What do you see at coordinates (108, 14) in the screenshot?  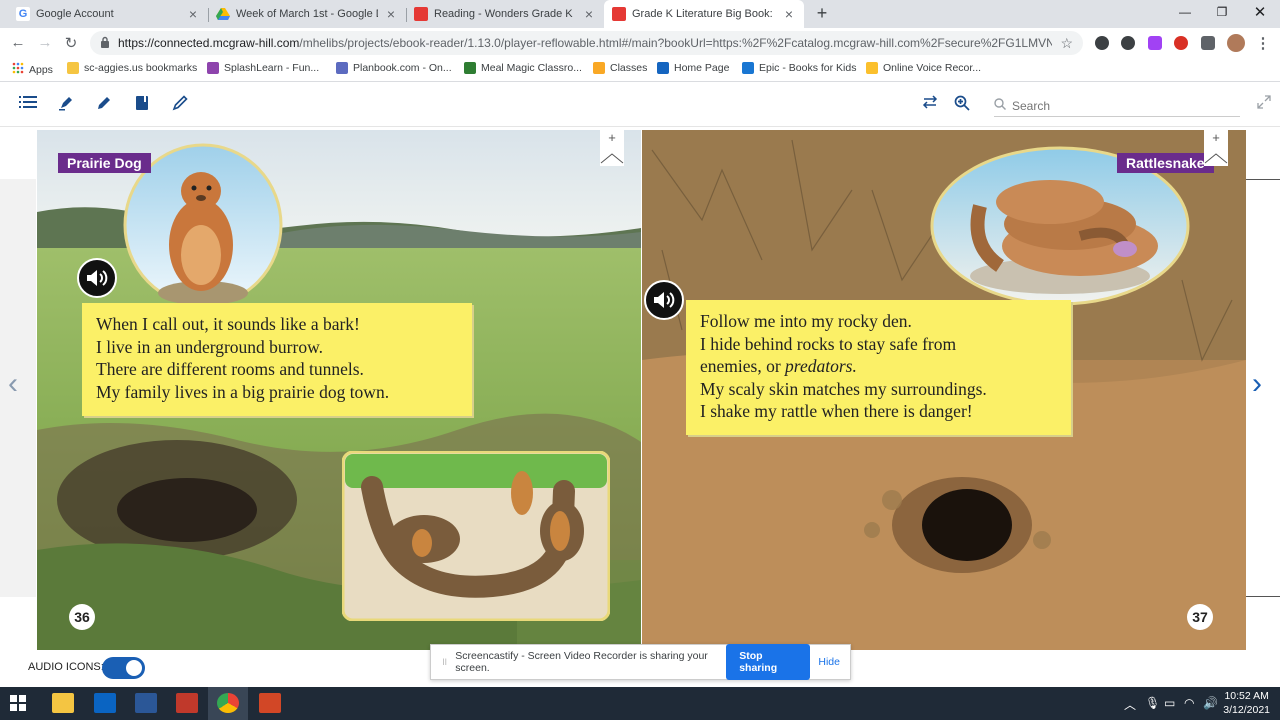 I see `tab-google-account: G Google Account ×` at bounding box center [108, 14].